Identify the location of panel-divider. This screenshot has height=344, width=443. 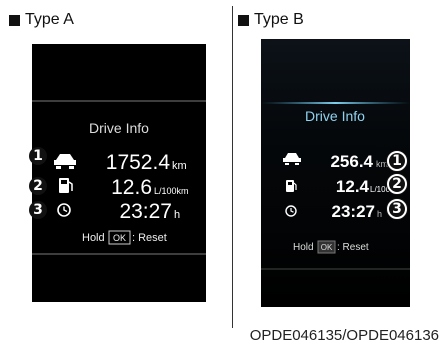
(232, 167).